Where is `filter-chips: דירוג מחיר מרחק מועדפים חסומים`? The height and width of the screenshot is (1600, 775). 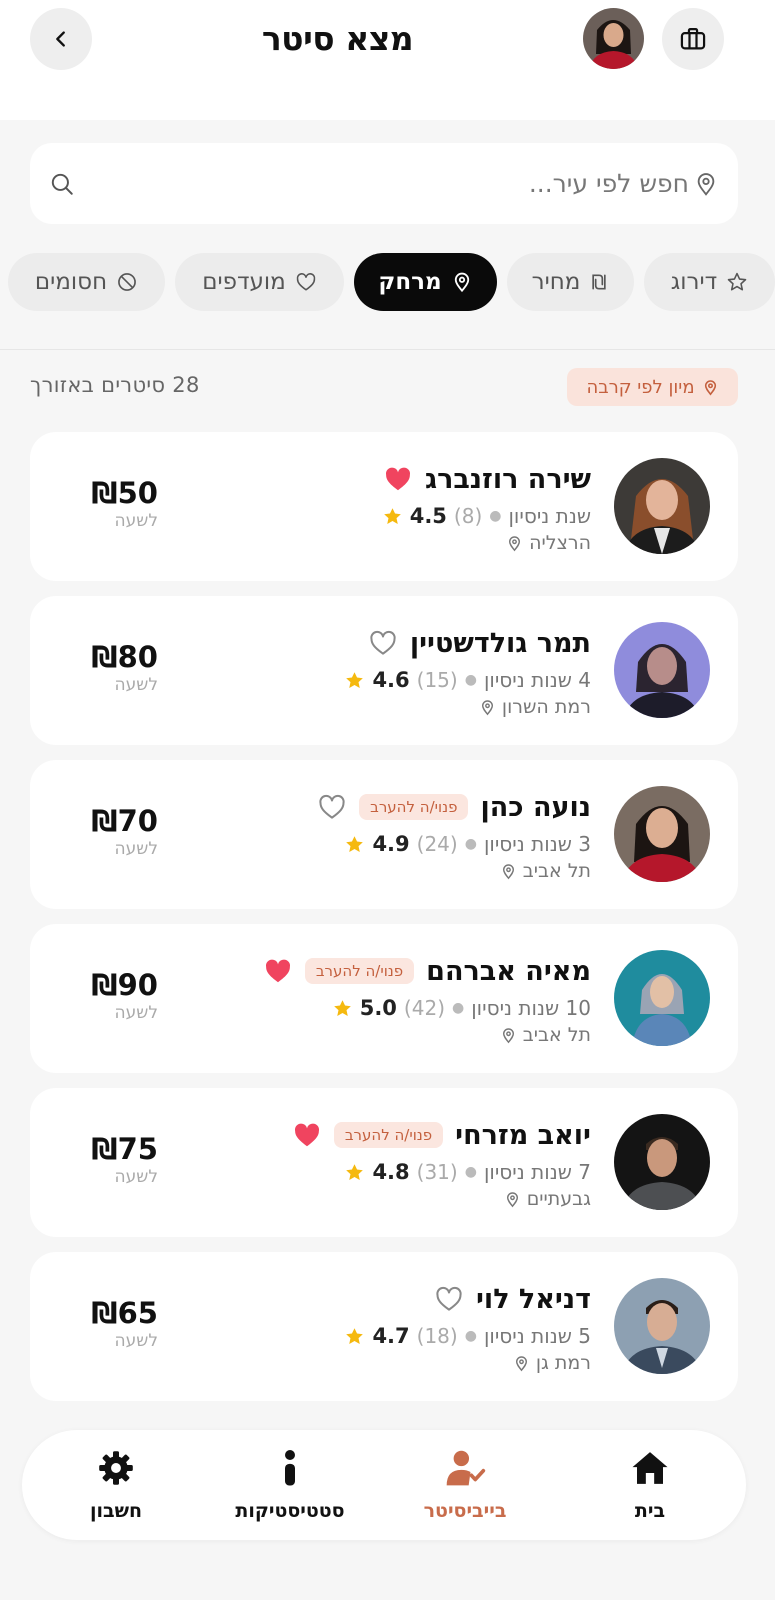
filter-chips: דירוג מחיר מרחק מועדפים חסומים is located at coordinates (387, 282).